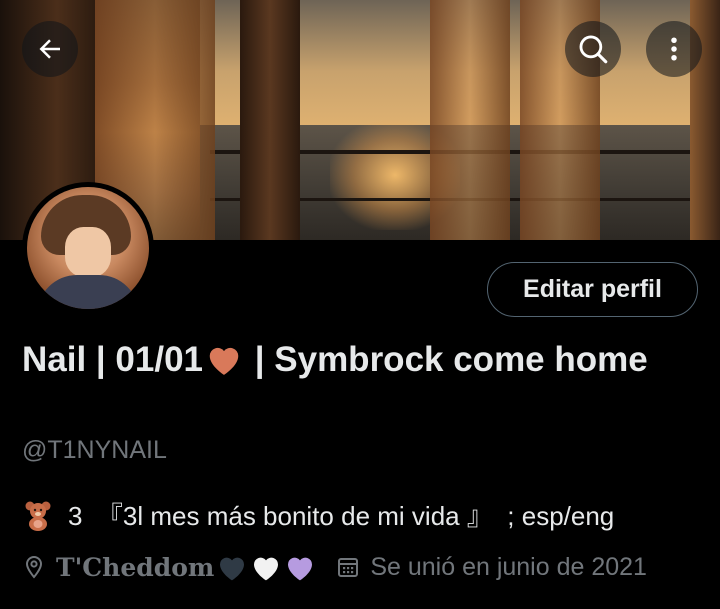  I want to click on join-date-text: Se unió en junio de 2021, so click(508, 566).